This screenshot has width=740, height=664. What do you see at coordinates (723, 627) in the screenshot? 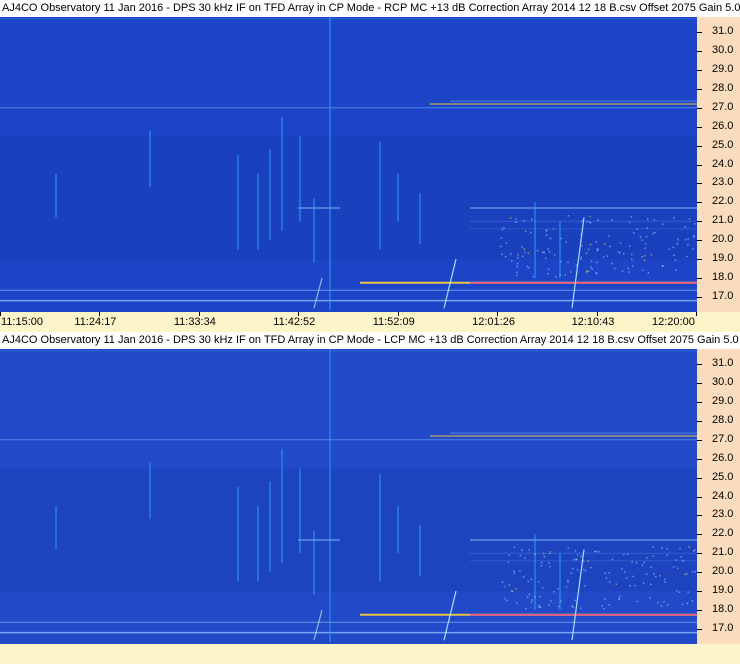
I see `frequency-tick-label: 17.0` at bounding box center [723, 627].